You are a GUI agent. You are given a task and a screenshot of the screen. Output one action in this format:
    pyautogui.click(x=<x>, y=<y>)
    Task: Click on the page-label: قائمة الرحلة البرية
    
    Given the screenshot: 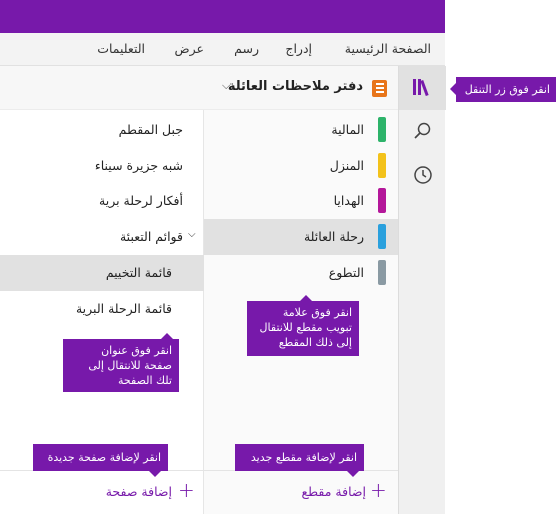 What is the action you would take?
    pyautogui.click(x=123, y=308)
    